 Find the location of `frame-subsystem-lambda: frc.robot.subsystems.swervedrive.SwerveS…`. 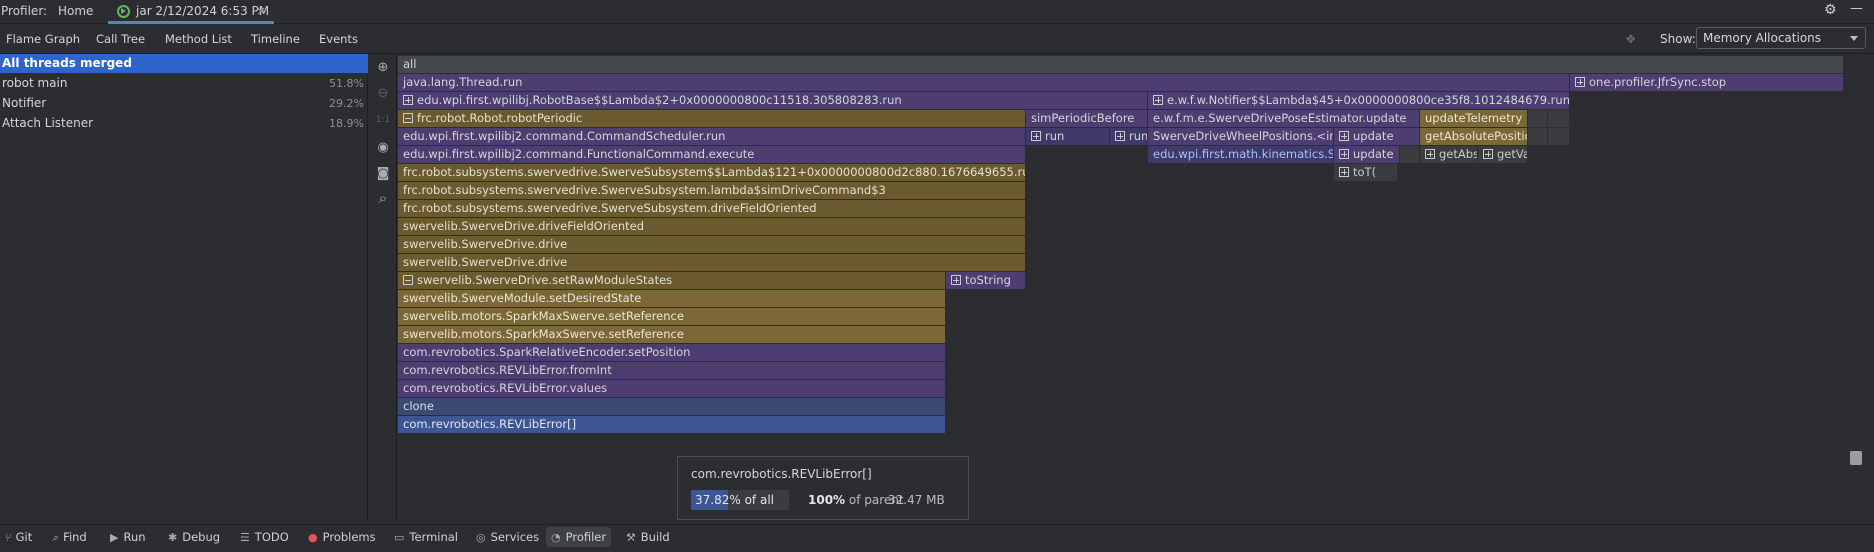

frame-subsystem-lambda: frc.robot.subsystems.swervedrive.SwerveS… is located at coordinates (712, 172).